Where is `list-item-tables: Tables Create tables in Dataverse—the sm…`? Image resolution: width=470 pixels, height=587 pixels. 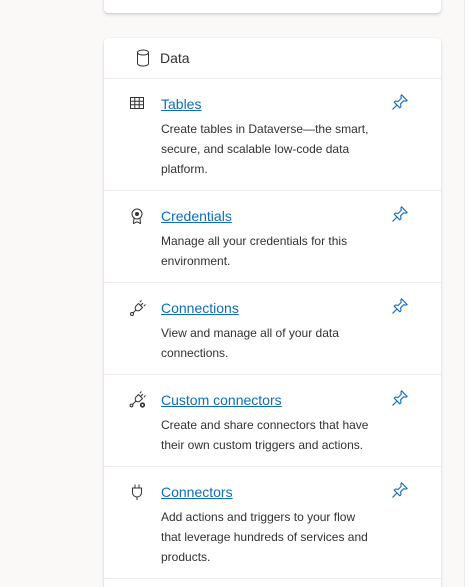 list-item-tables: Tables Create tables in Dataverse—the sm… is located at coordinates (272, 135).